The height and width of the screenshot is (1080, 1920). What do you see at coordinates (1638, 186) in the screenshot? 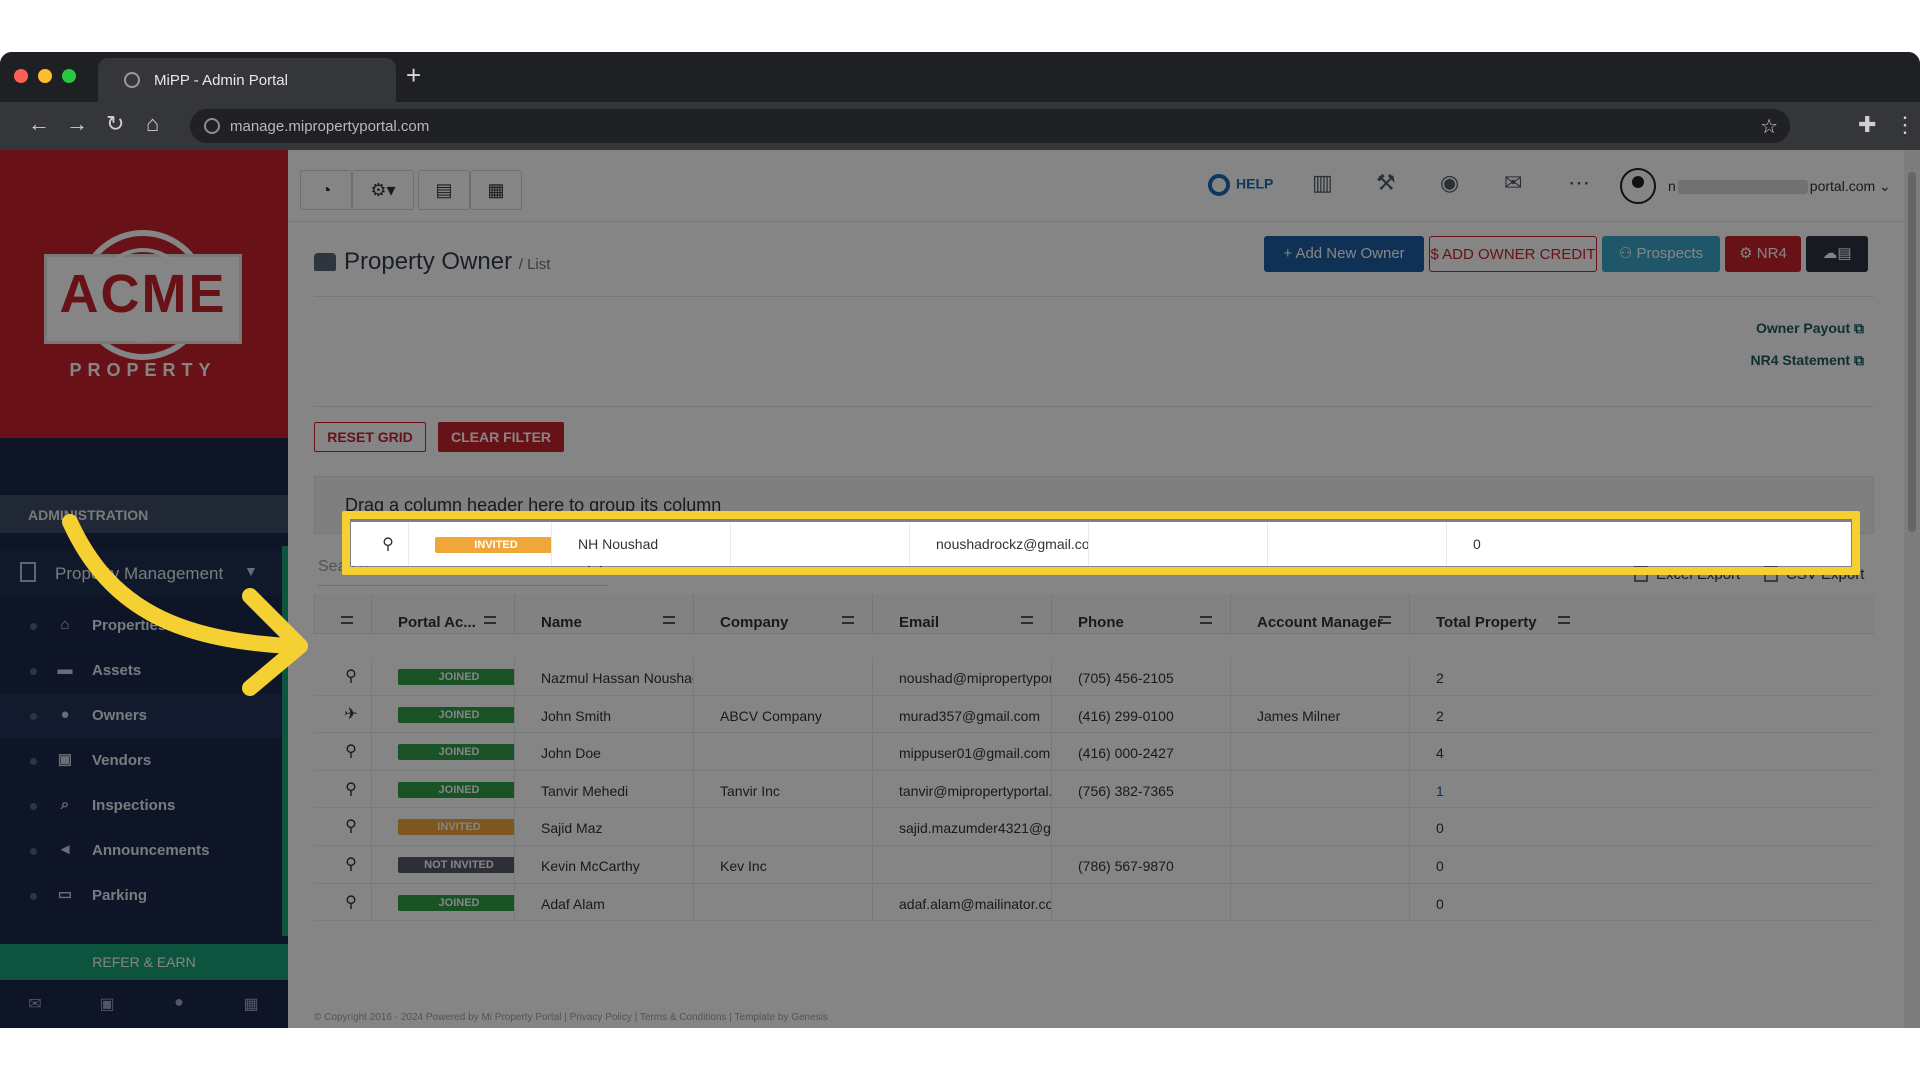
I see `avatar` at bounding box center [1638, 186].